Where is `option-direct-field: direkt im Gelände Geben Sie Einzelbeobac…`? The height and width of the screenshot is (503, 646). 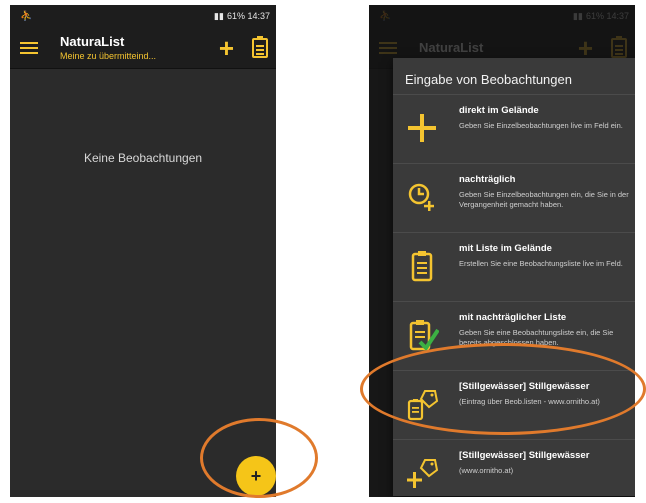
option-direct-field: direkt im Gelände Geben Sie Einzelbeobac… is located at coordinates (514, 128).